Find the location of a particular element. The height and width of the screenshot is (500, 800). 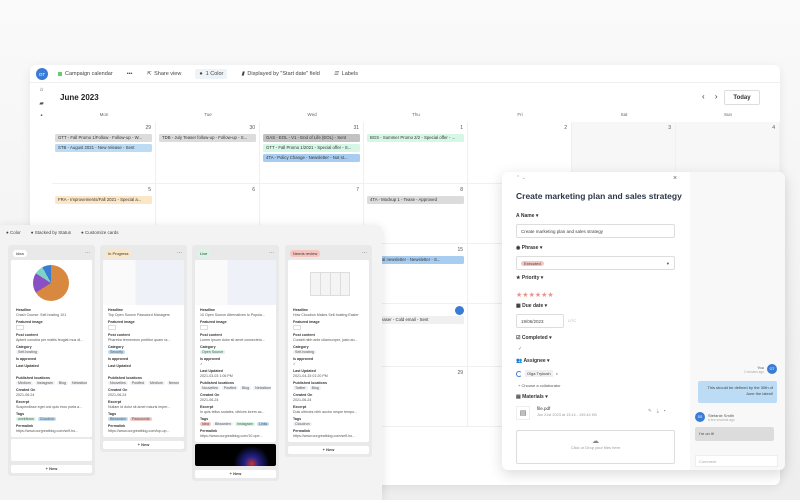

category-tag: Self-hosting is located at coordinates (27, 352).